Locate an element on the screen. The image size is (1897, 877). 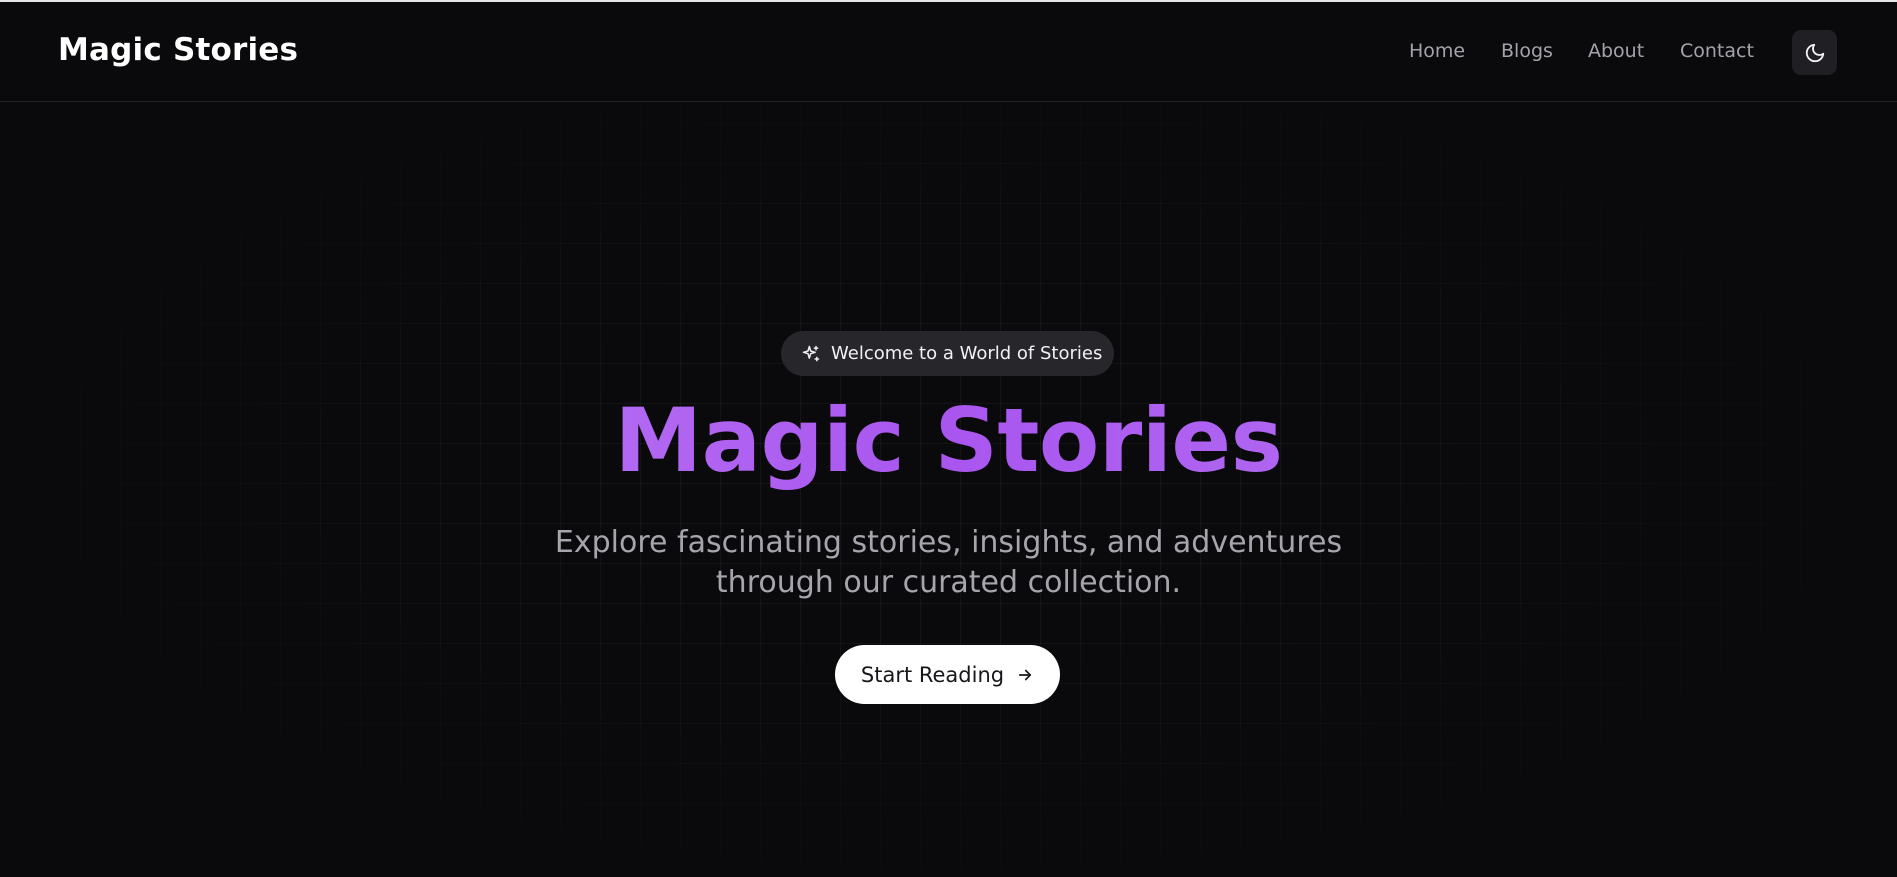
arrow-right-icon is located at coordinates (1025, 675).